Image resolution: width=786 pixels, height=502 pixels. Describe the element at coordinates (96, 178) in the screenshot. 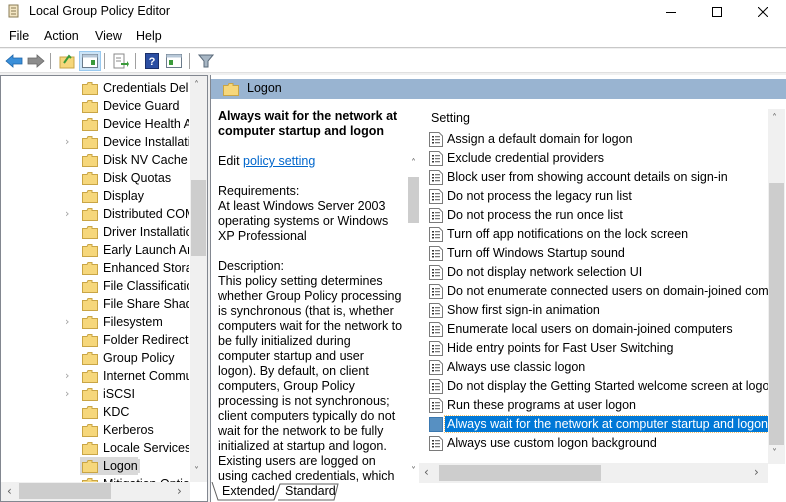

I see `tree-item: Disk Quotas` at that location.